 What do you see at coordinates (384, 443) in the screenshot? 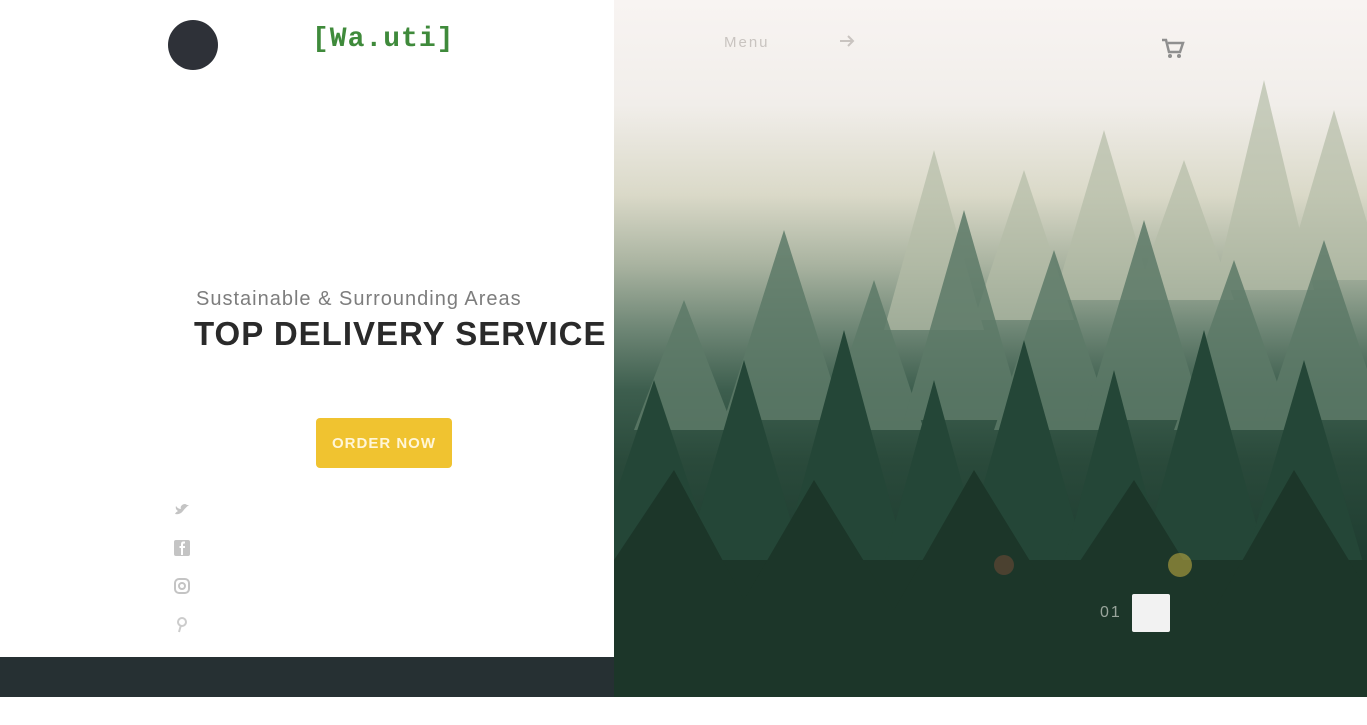
I see `order-now-button: ORDER NOW` at bounding box center [384, 443].